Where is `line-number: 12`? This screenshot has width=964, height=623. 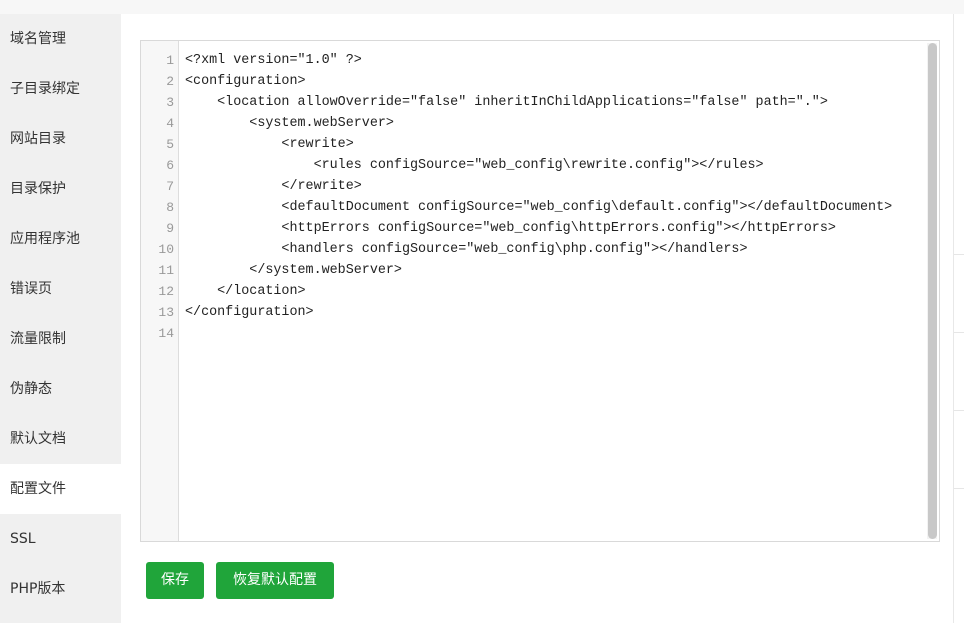
line-number: 12 is located at coordinates (166, 291).